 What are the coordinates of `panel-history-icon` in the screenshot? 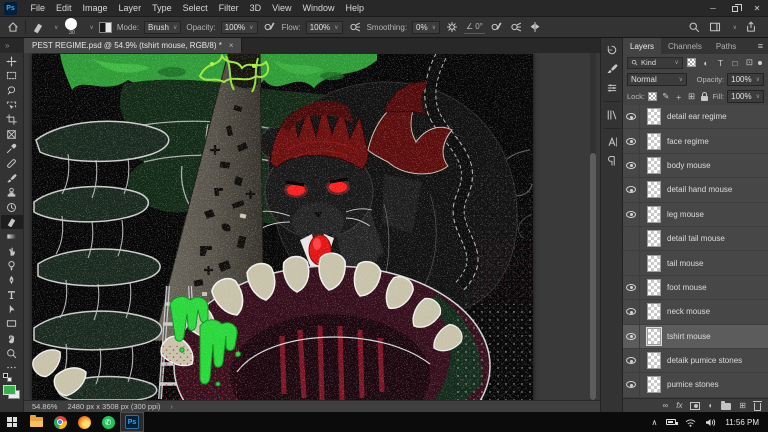 It's located at (612, 50).